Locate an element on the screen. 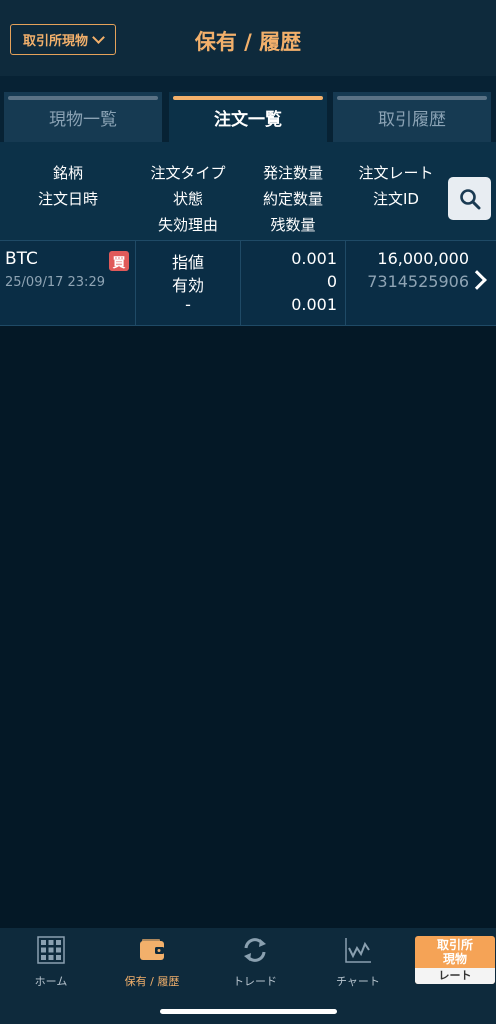 This screenshot has height=1024, width=496. buy-badge: 買 is located at coordinates (119, 261).